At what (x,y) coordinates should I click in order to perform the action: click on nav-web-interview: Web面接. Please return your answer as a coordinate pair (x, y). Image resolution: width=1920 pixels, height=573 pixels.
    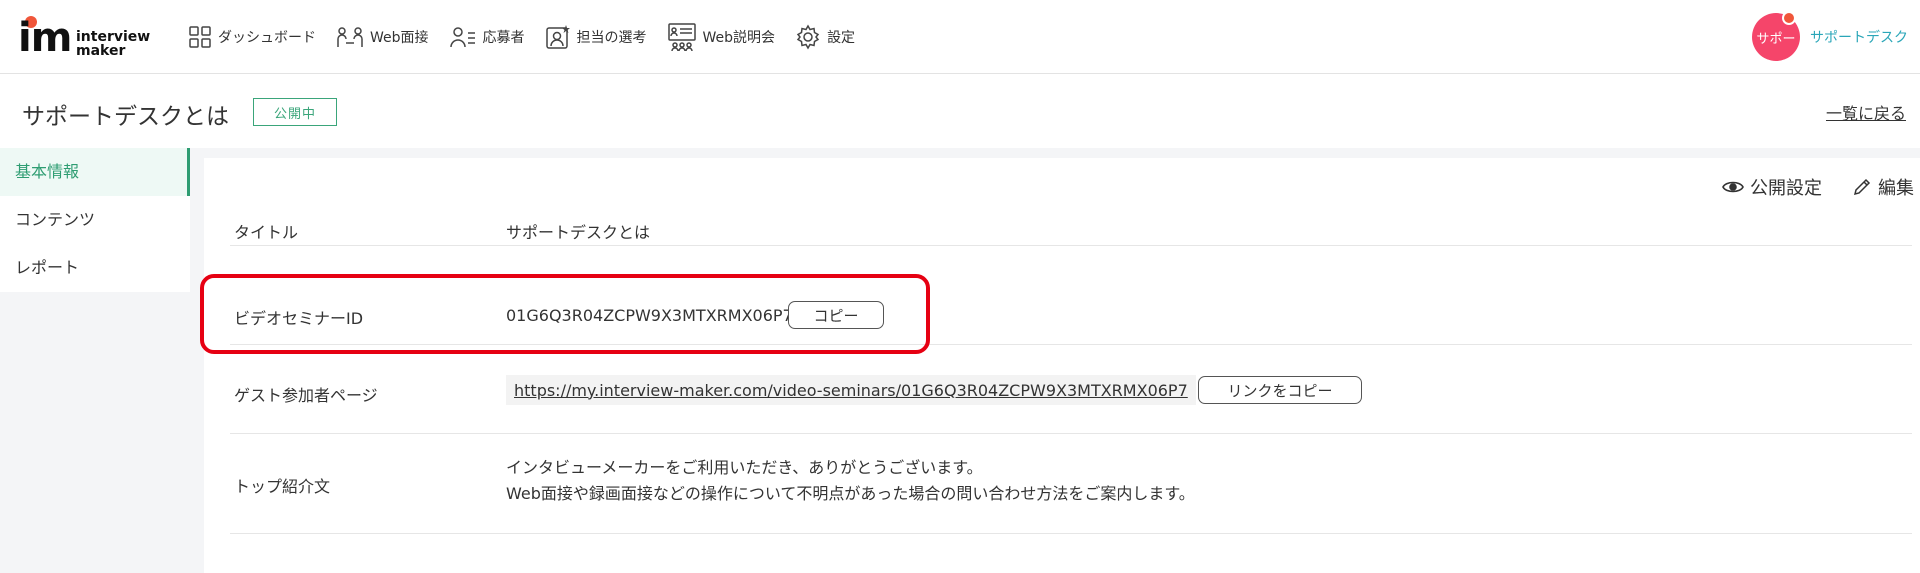
    Looking at the image, I should click on (382, 37).